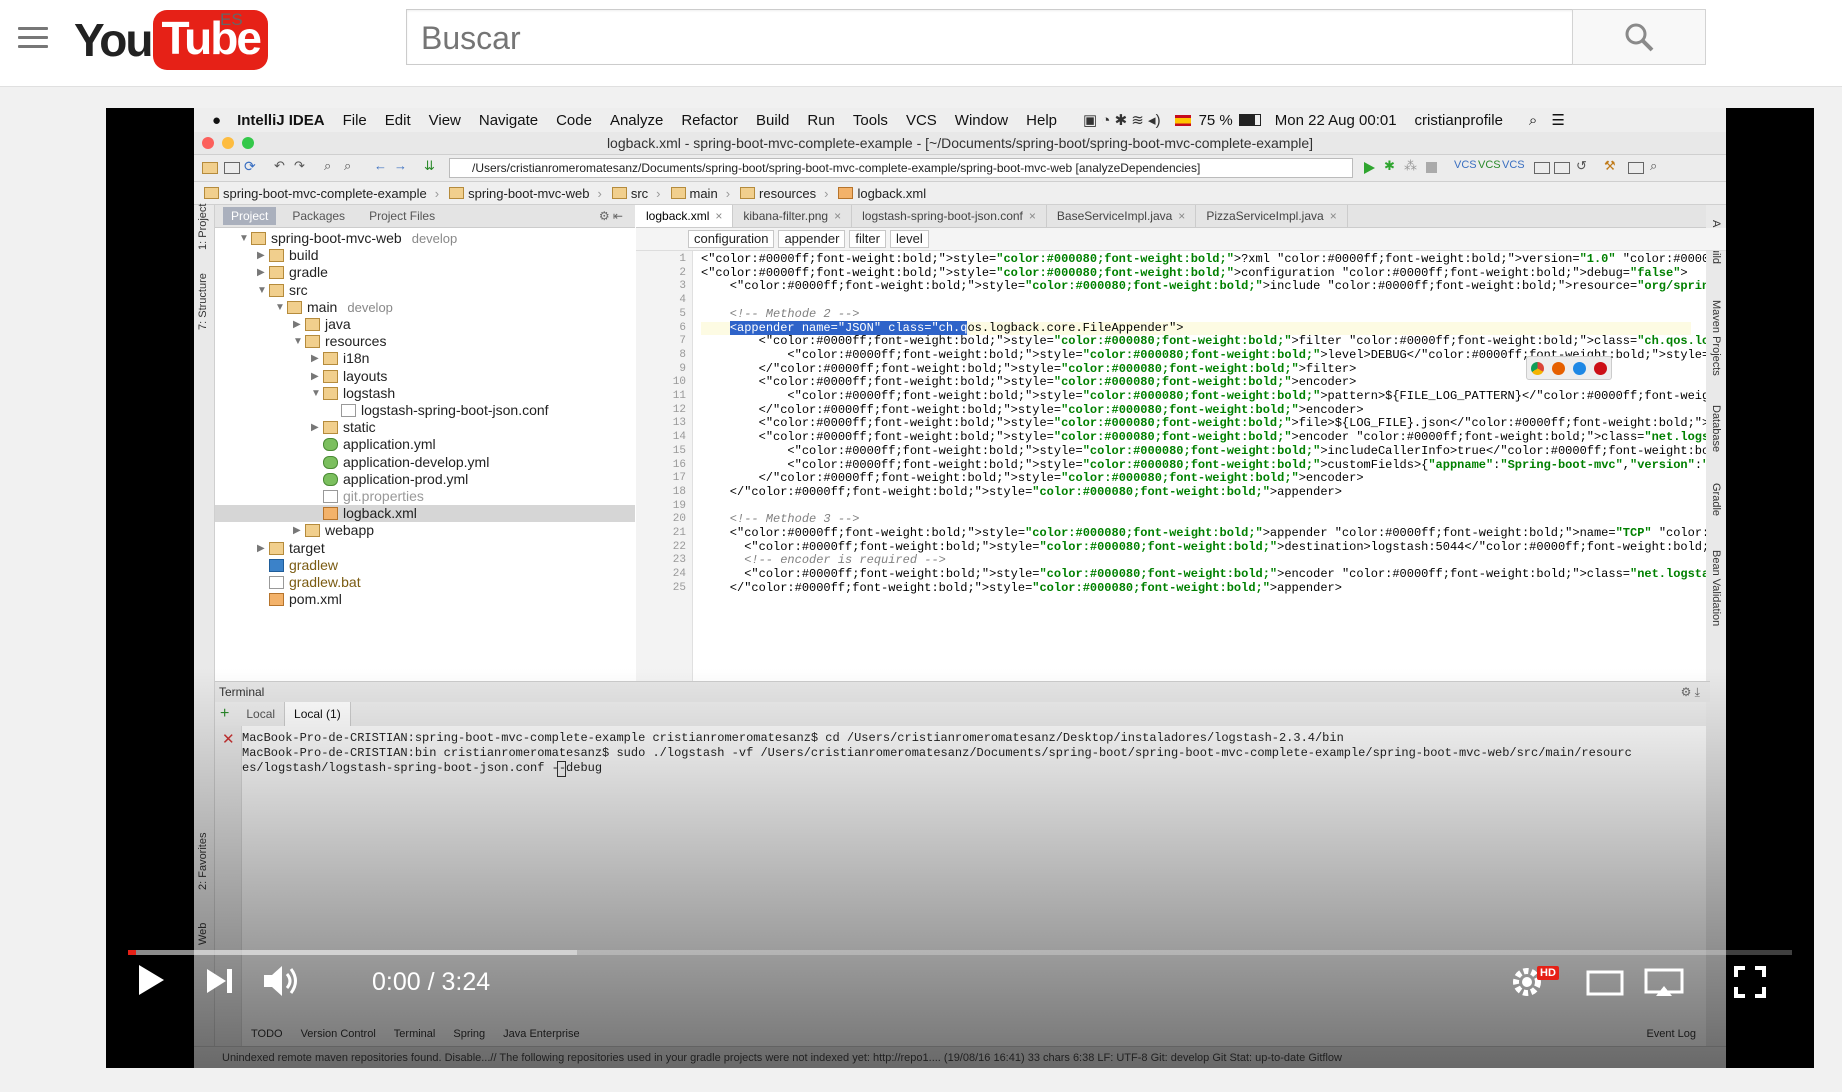 Image resolution: width=1842 pixels, height=1092 pixels. What do you see at coordinates (1716, 500) in the screenshot?
I see `tool-gradle-label: Gradle` at bounding box center [1716, 500].